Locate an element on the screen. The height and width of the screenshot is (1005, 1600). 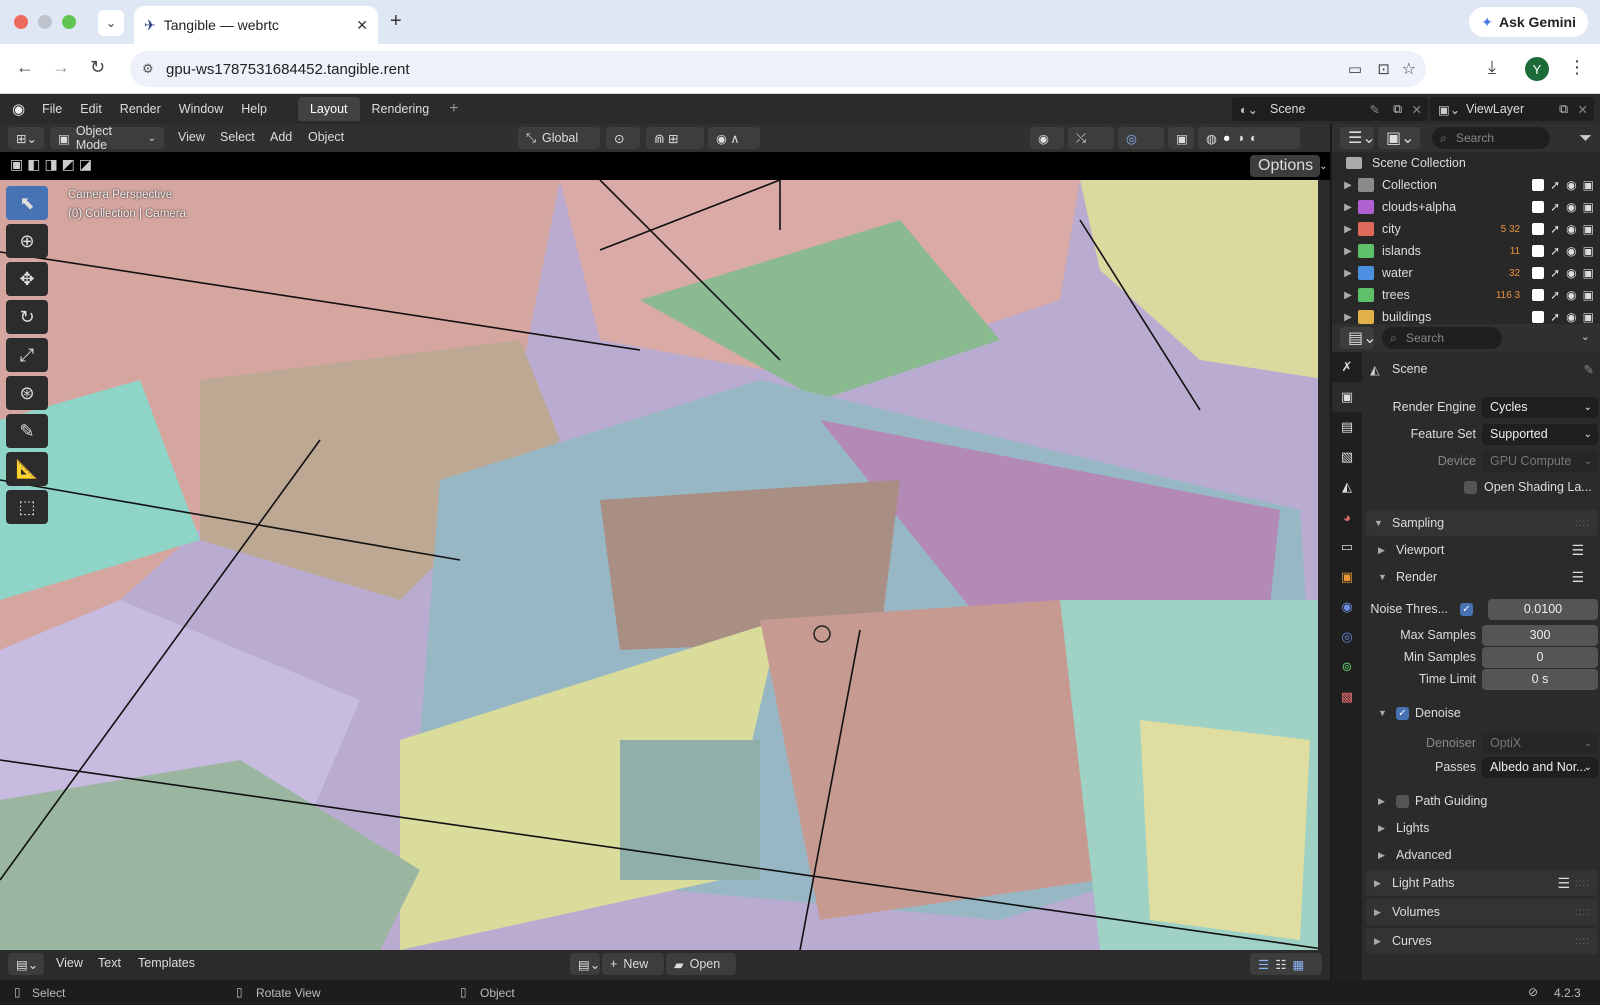
new-tab-button: + is located at coordinates (396, 21).